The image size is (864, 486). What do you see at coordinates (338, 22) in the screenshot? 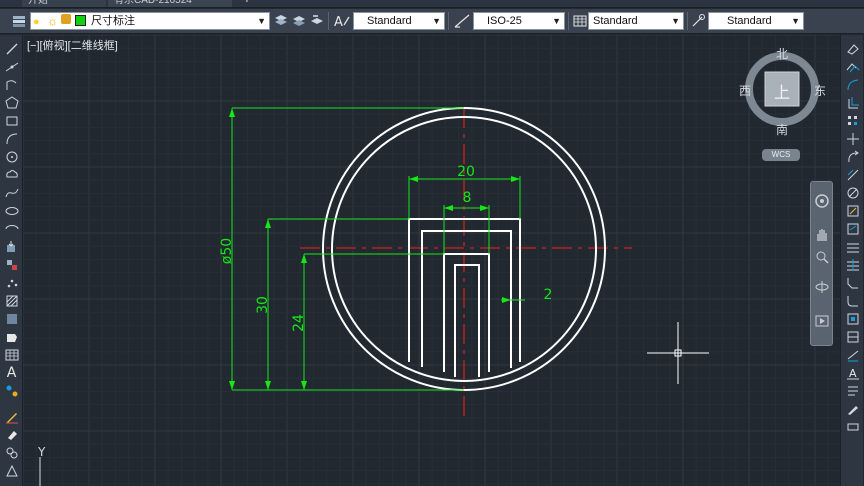
I see `svg-text: A` at bounding box center [338, 22].